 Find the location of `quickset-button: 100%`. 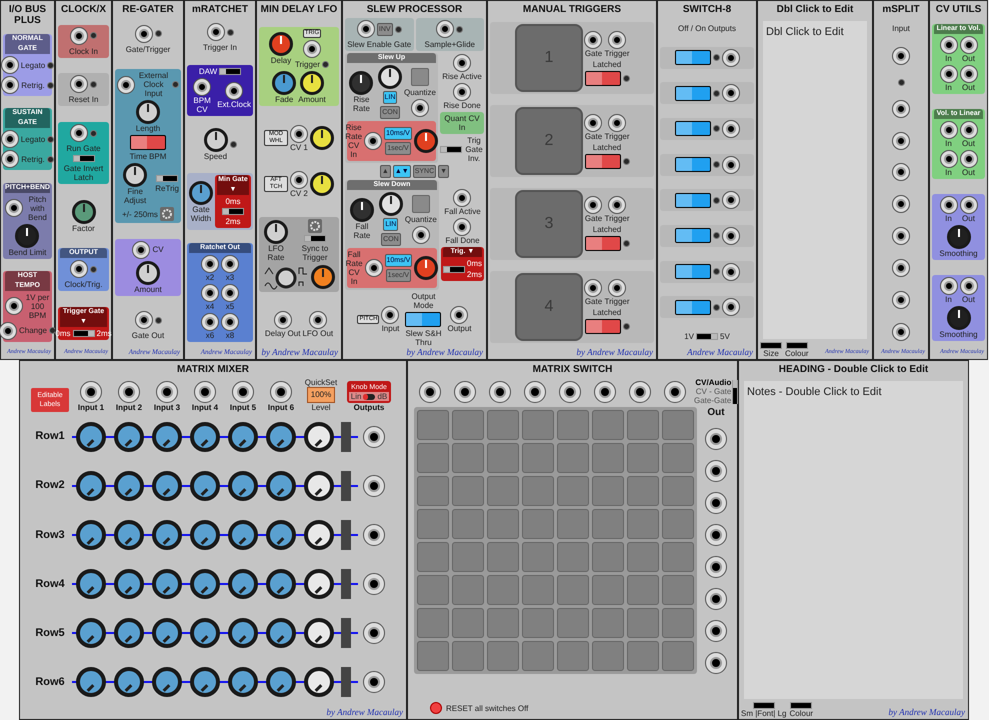

quickset-button: 100% is located at coordinates (321, 395).